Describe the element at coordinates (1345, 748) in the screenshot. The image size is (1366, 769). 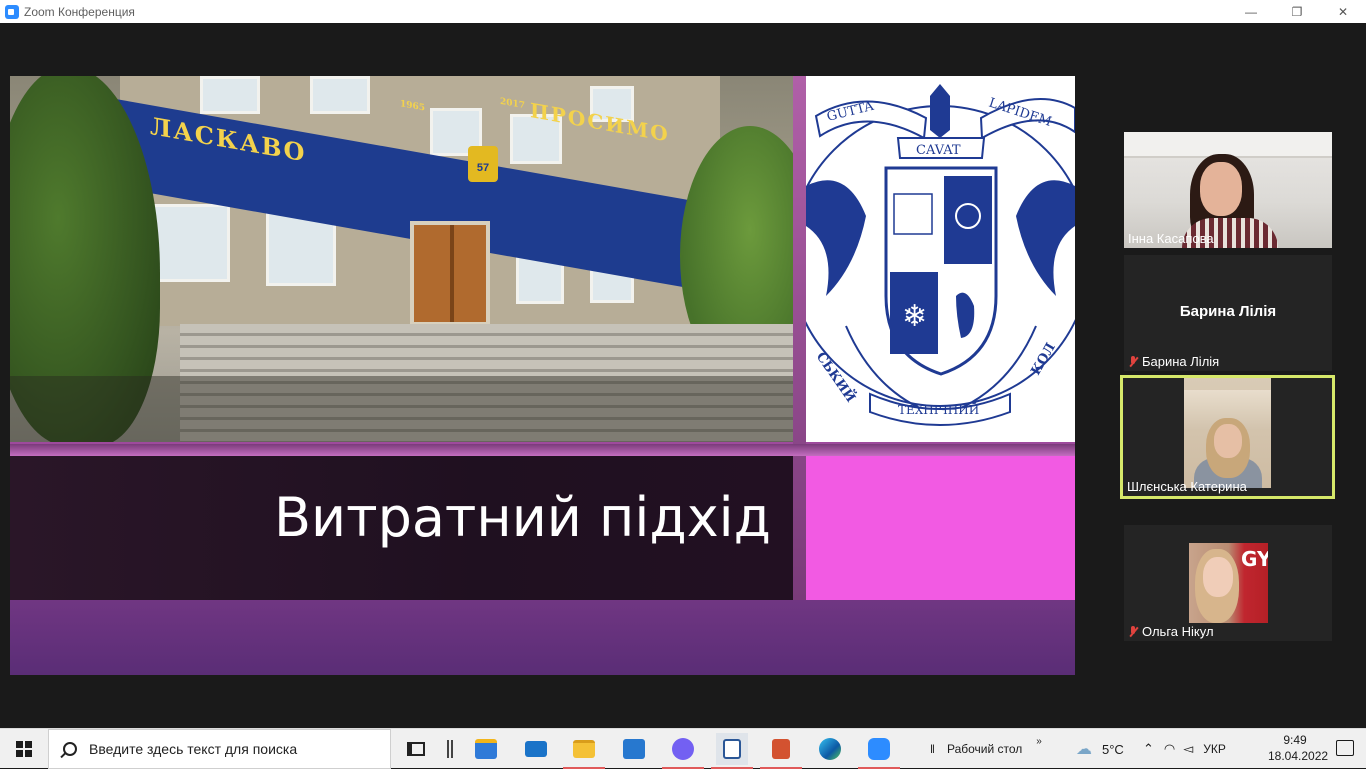
I see `notifications-icon` at that location.